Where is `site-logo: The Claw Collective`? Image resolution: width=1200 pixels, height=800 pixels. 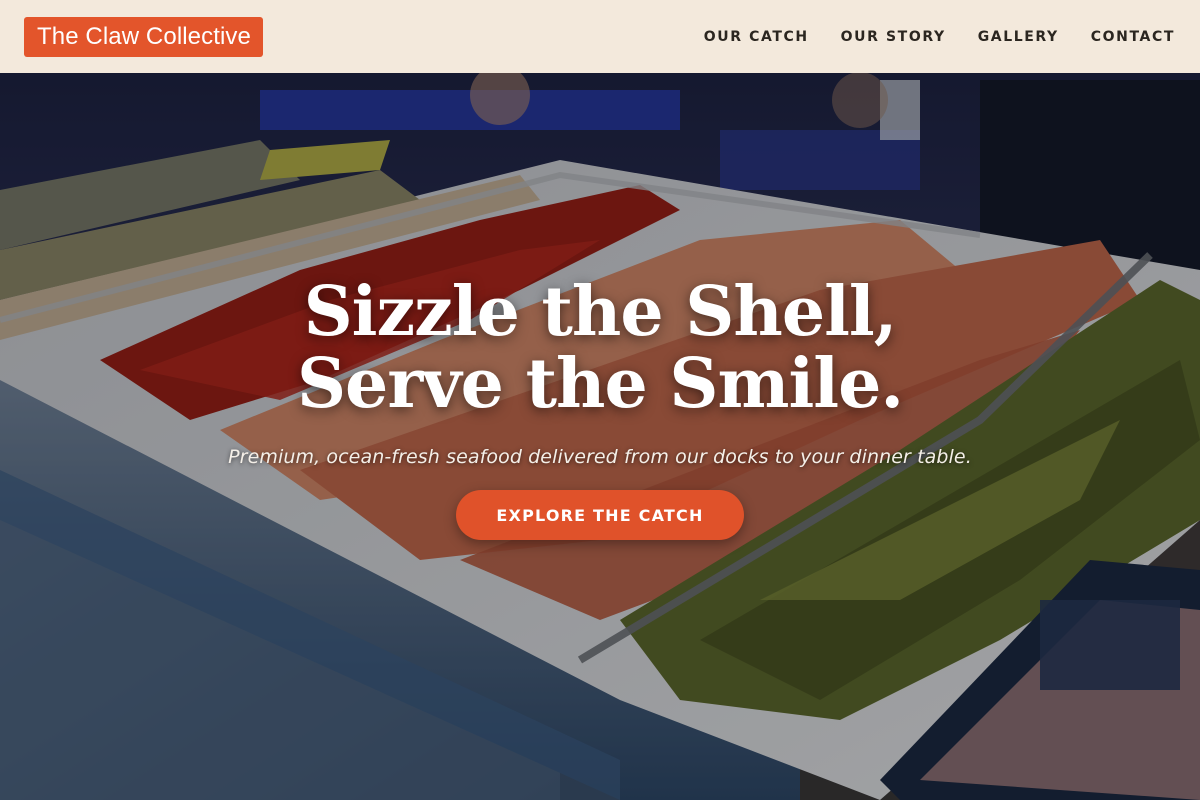
site-logo: The Claw Collective is located at coordinates (143, 36).